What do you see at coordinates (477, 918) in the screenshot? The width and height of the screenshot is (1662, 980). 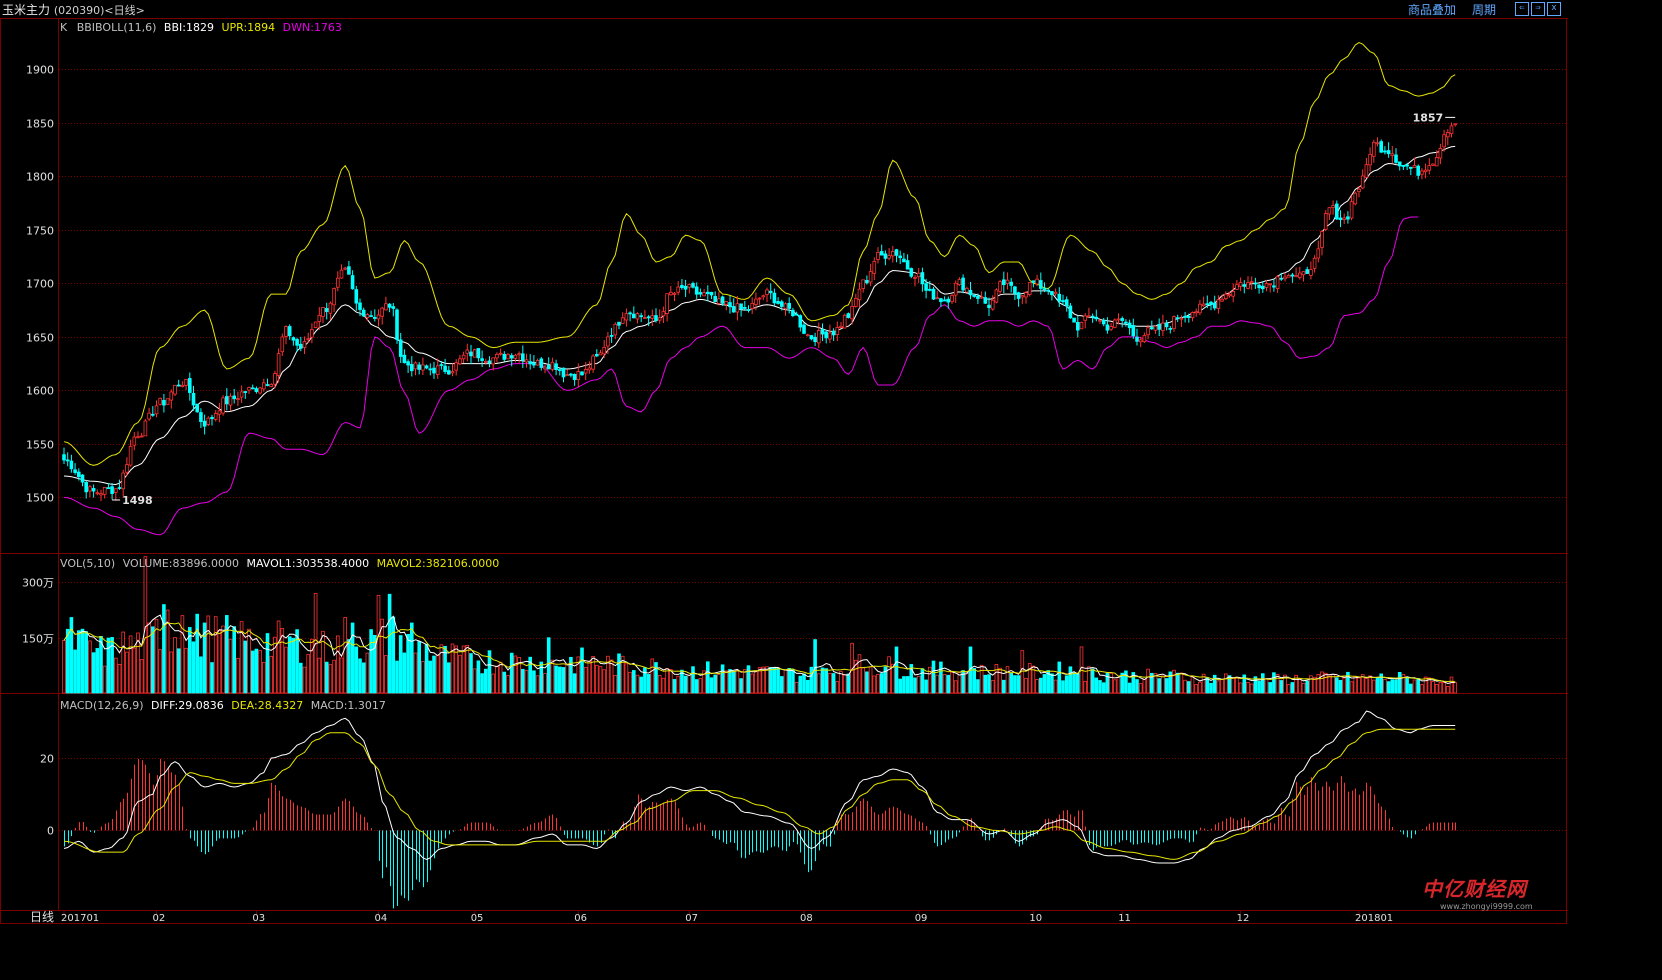 I see `x-tick-label: 05` at bounding box center [477, 918].